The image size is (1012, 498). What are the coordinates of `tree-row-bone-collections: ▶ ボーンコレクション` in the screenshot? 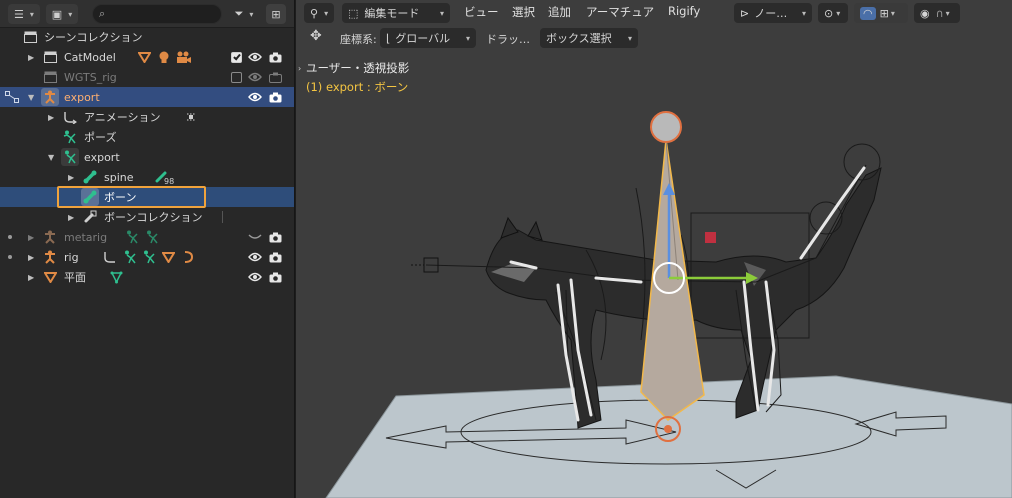 It's located at (147, 217).